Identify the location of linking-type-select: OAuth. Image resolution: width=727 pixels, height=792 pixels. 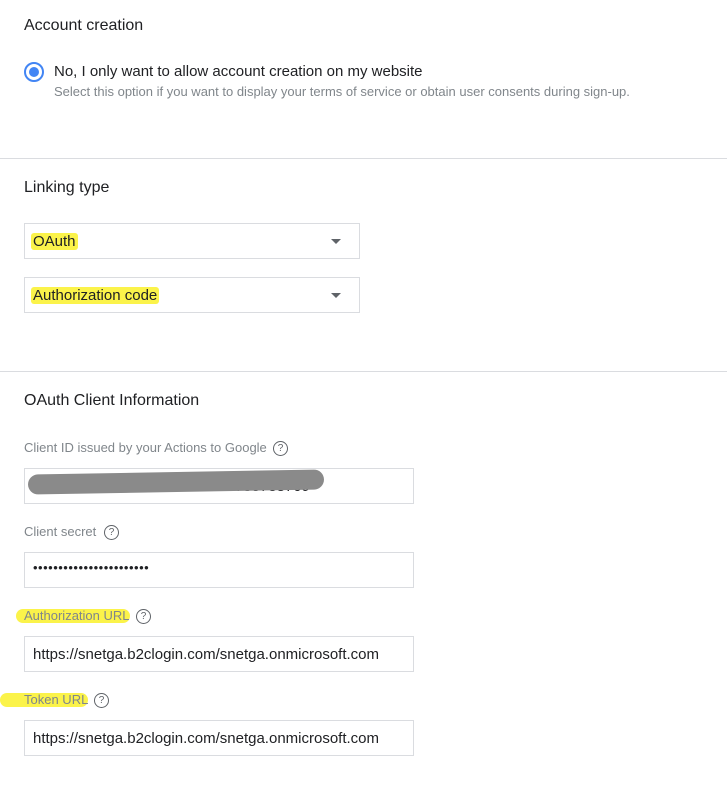
(192, 241).